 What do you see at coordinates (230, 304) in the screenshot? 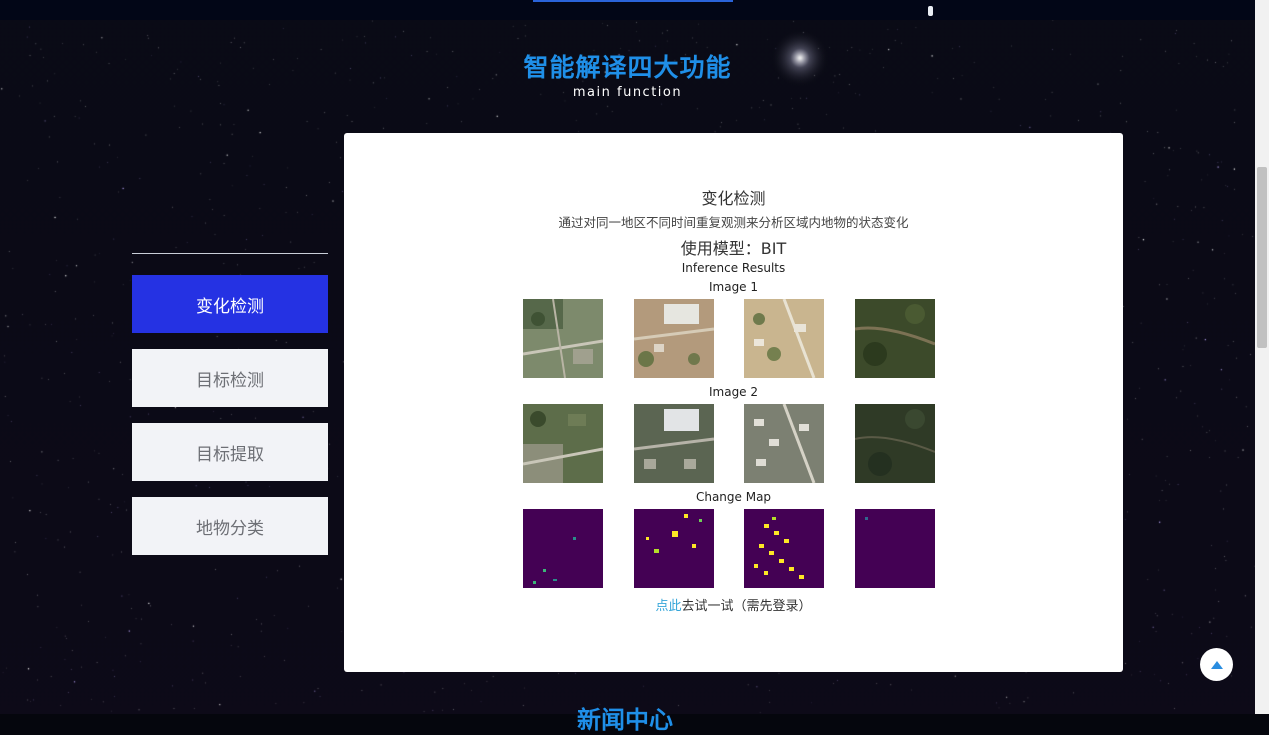
I see `menu-item-change-detection: 变化检测` at bounding box center [230, 304].